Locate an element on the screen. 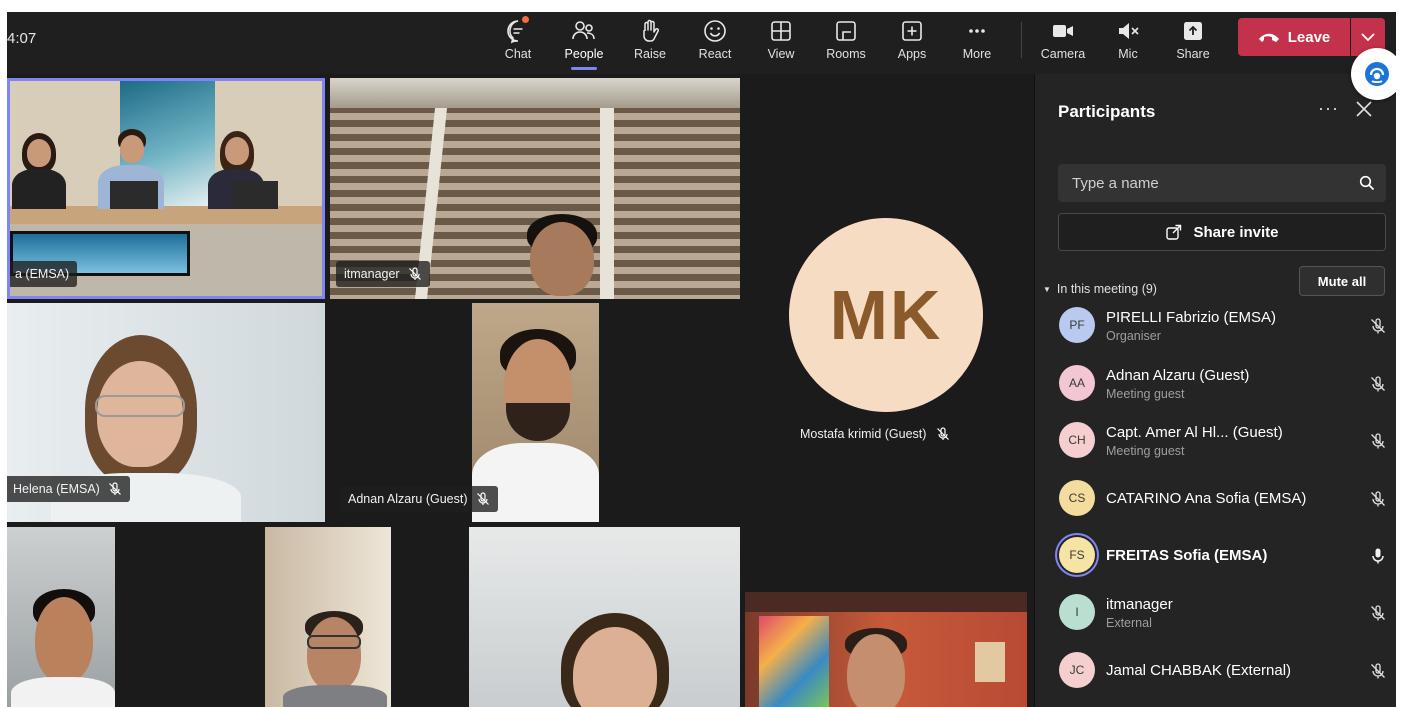 Image resolution: width=1403 pixels, height=707 pixels. camera-label: Camera is located at coordinates (1063, 54).